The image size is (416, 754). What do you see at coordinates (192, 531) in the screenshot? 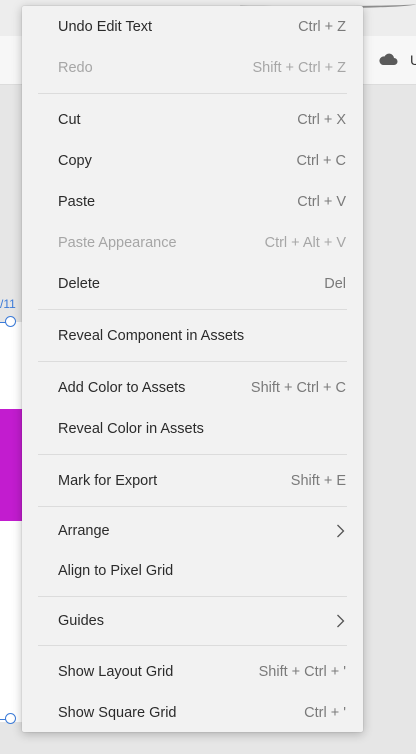
I see `menu-item-arrange: Arrange` at bounding box center [192, 531].